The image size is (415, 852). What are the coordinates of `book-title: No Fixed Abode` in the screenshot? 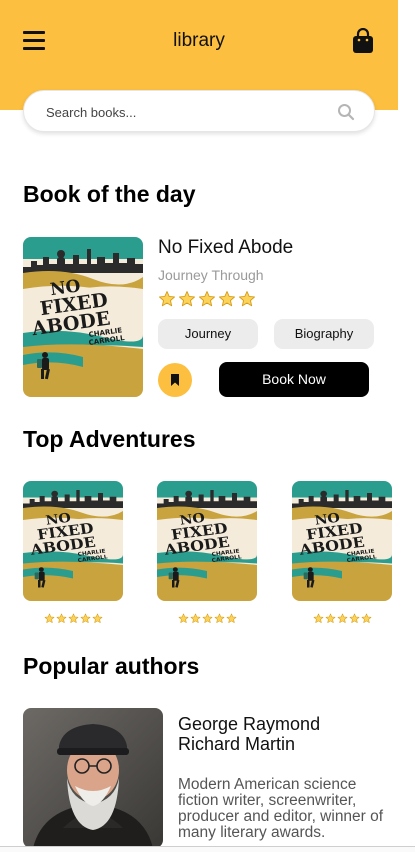 It's located at (226, 247).